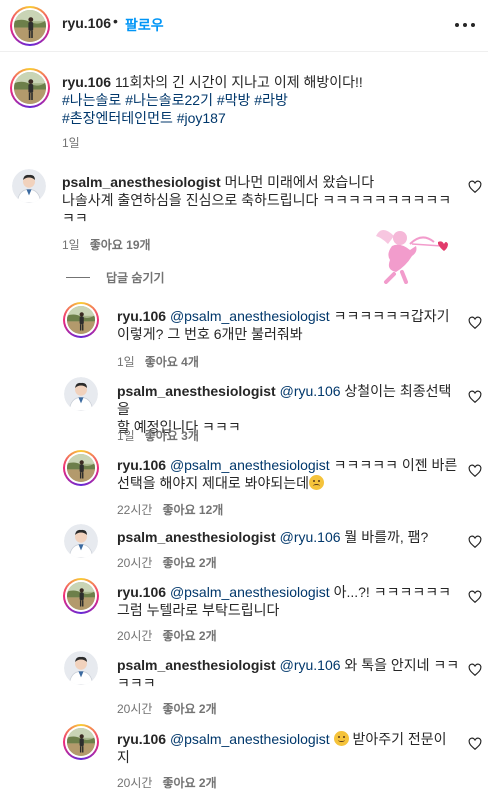 This screenshot has height=799, width=488. I want to click on follow-button: 팔로우, so click(144, 25).